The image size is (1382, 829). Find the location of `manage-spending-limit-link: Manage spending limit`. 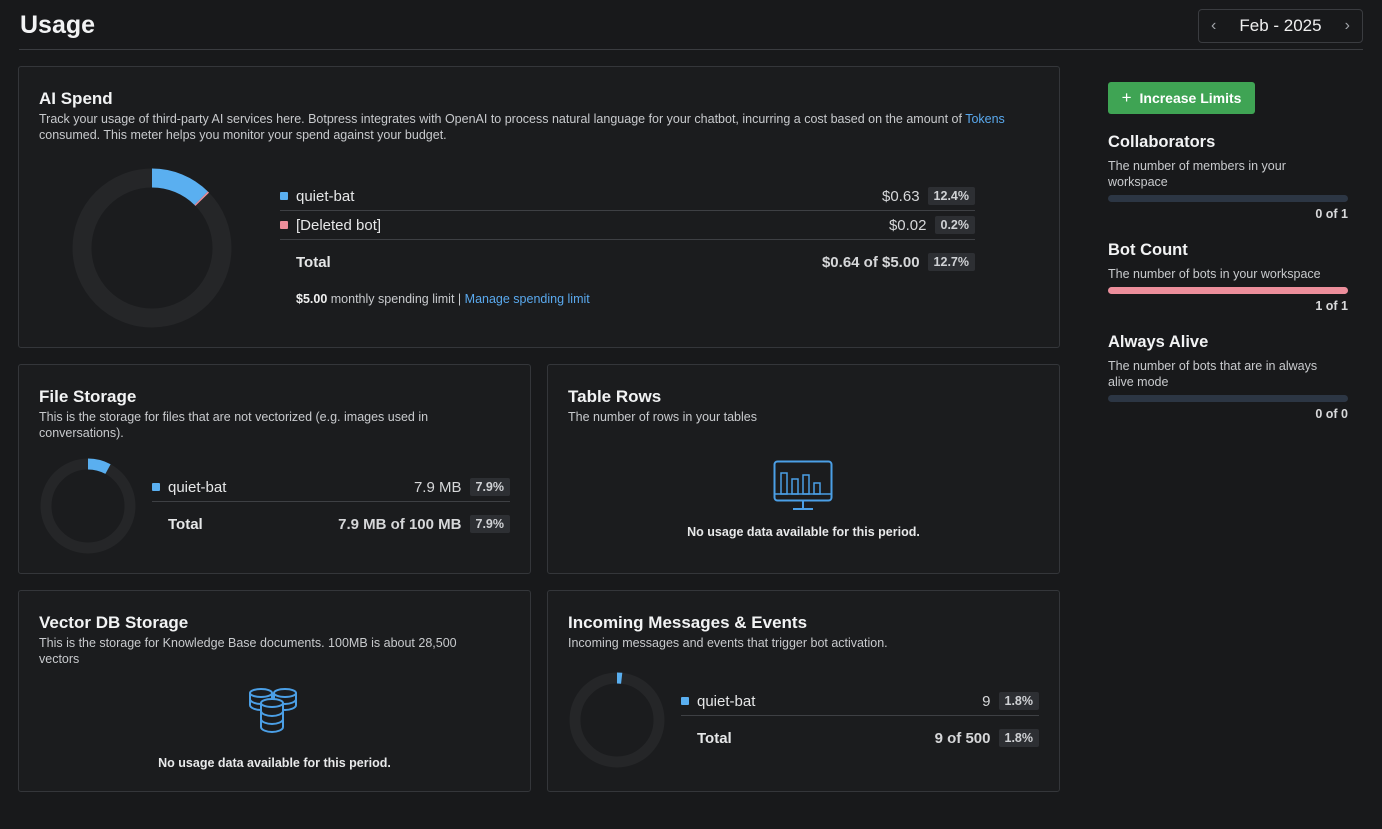

manage-spending-limit-link: Manage spending limit is located at coordinates (527, 299).